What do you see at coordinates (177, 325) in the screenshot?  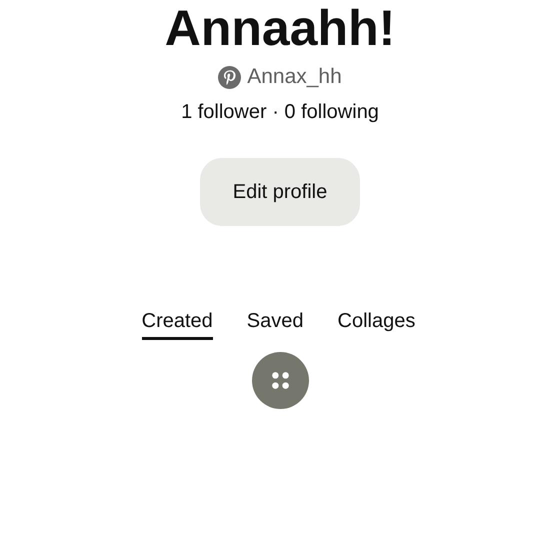 I see `tab: Created` at bounding box center [177, 325].